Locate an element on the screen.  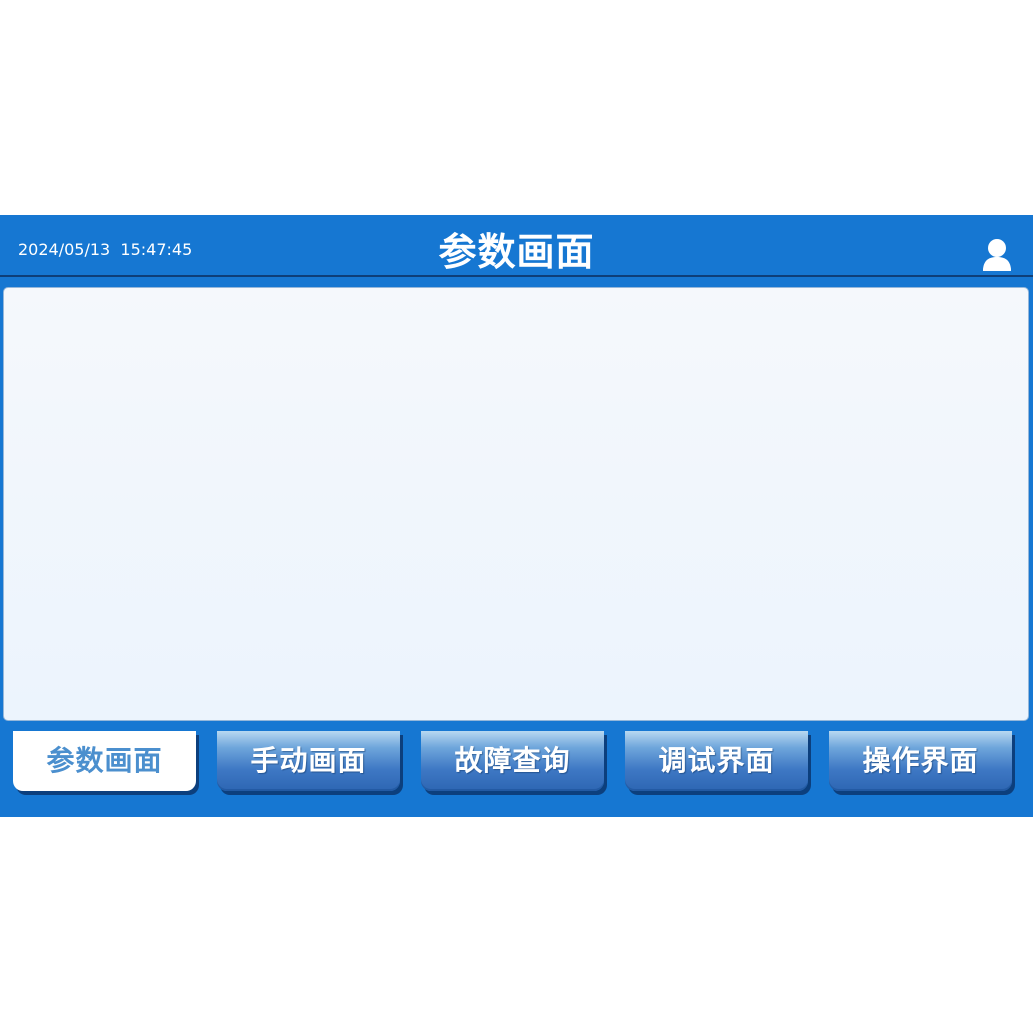
tab-operation: 操作界面 is located at coordinates (920, 761).